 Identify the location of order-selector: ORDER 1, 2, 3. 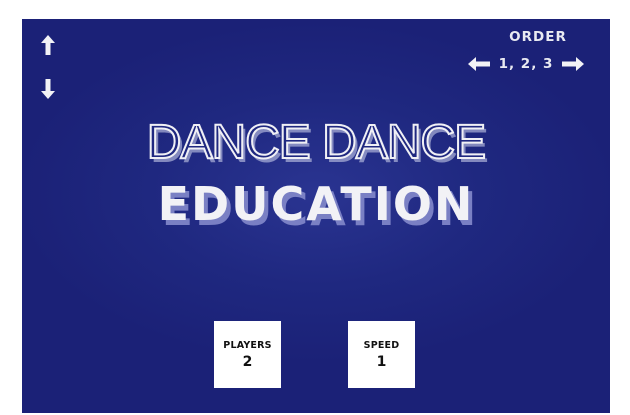
(526, 50).